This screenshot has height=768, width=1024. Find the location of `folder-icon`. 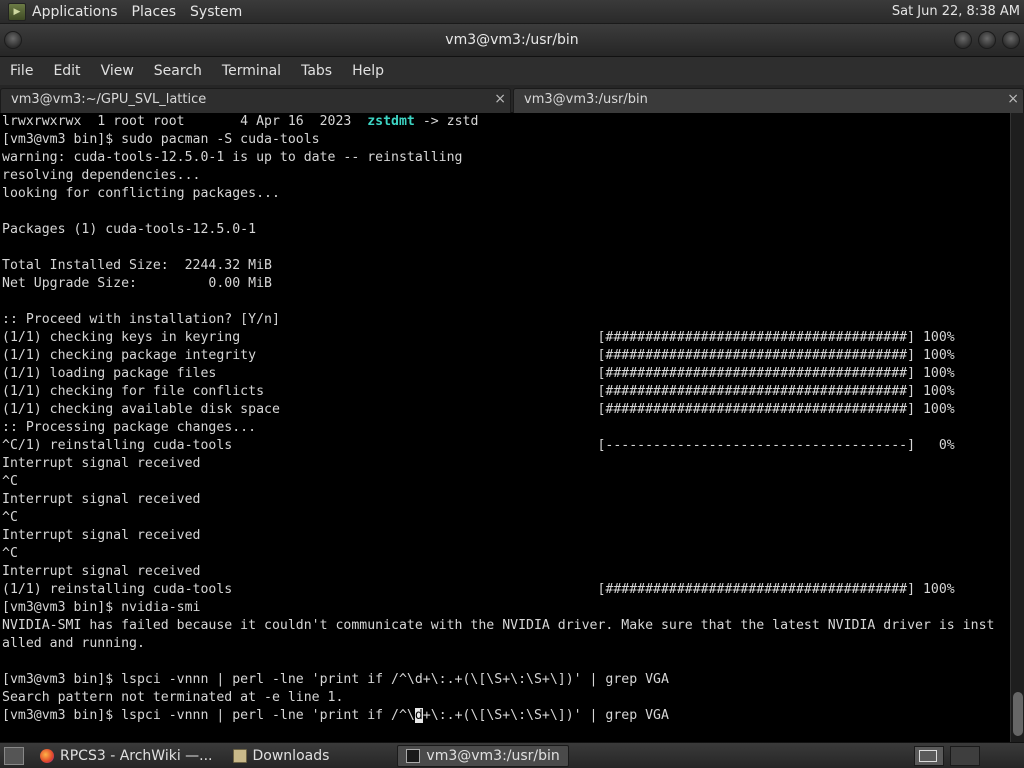

folder-icon is located at coordinates (239, 755).